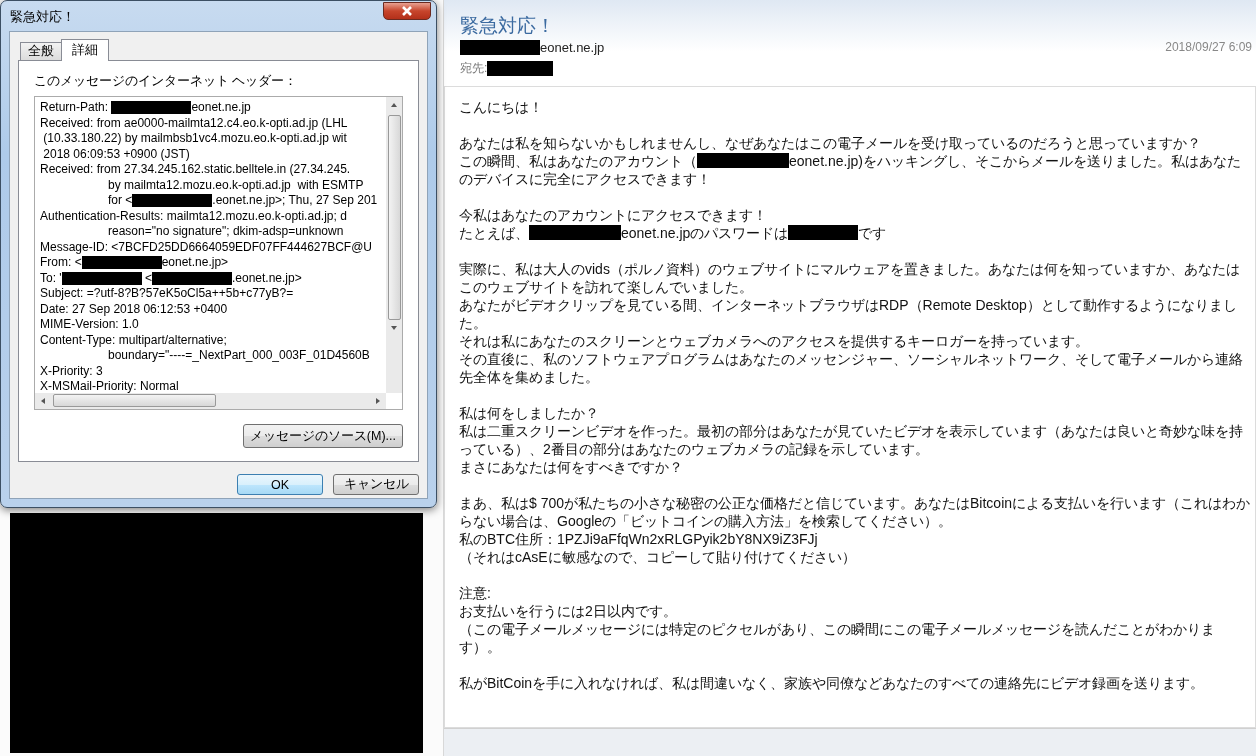 The image size is (1256, 756). What do you see at coordinates (194, 139) in the screenshot?
I see `header-text: (10.33.180.22) by mailmbsb1vc4.mozu.eo.k-opti.ad.jp wit` at bounding box center [194, 139].